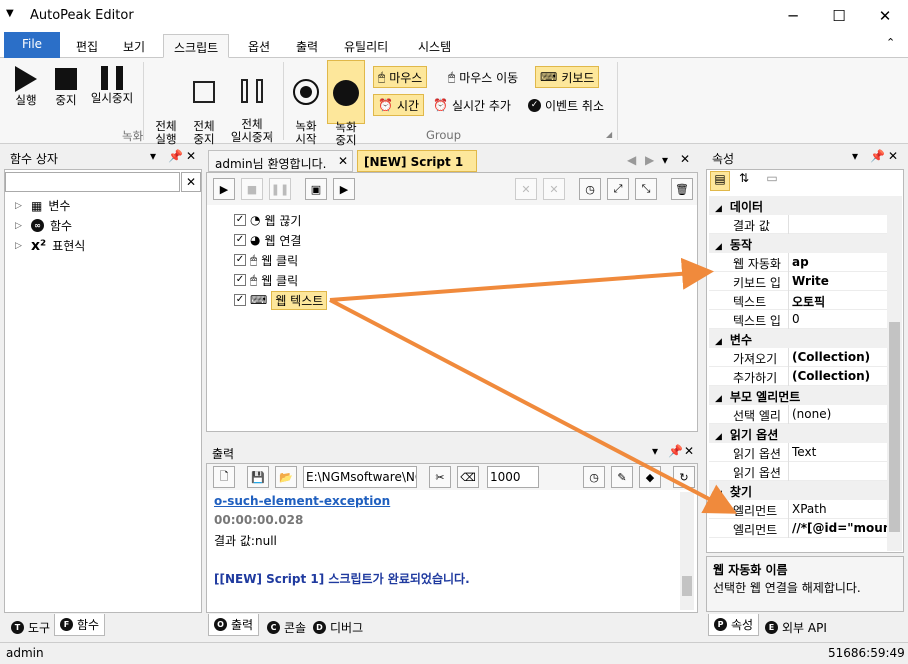 The image size is (908, 664). What do you see at coordinates (772, 181) in the screenshot?
I see `property-pages-icon: ▭` at bounding box center [772, 181].